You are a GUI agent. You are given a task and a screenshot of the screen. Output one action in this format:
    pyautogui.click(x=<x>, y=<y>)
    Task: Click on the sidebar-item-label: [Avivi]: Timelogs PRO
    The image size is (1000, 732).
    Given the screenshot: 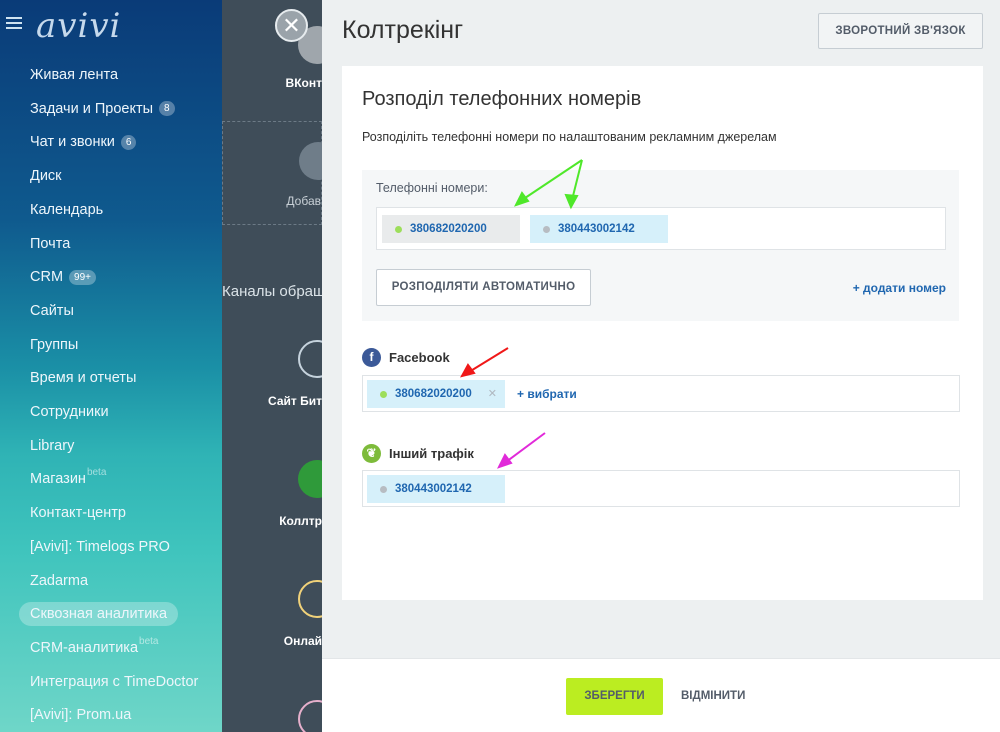 What is the action you would take?
    pyautogui.click(x=100, y=546)
    